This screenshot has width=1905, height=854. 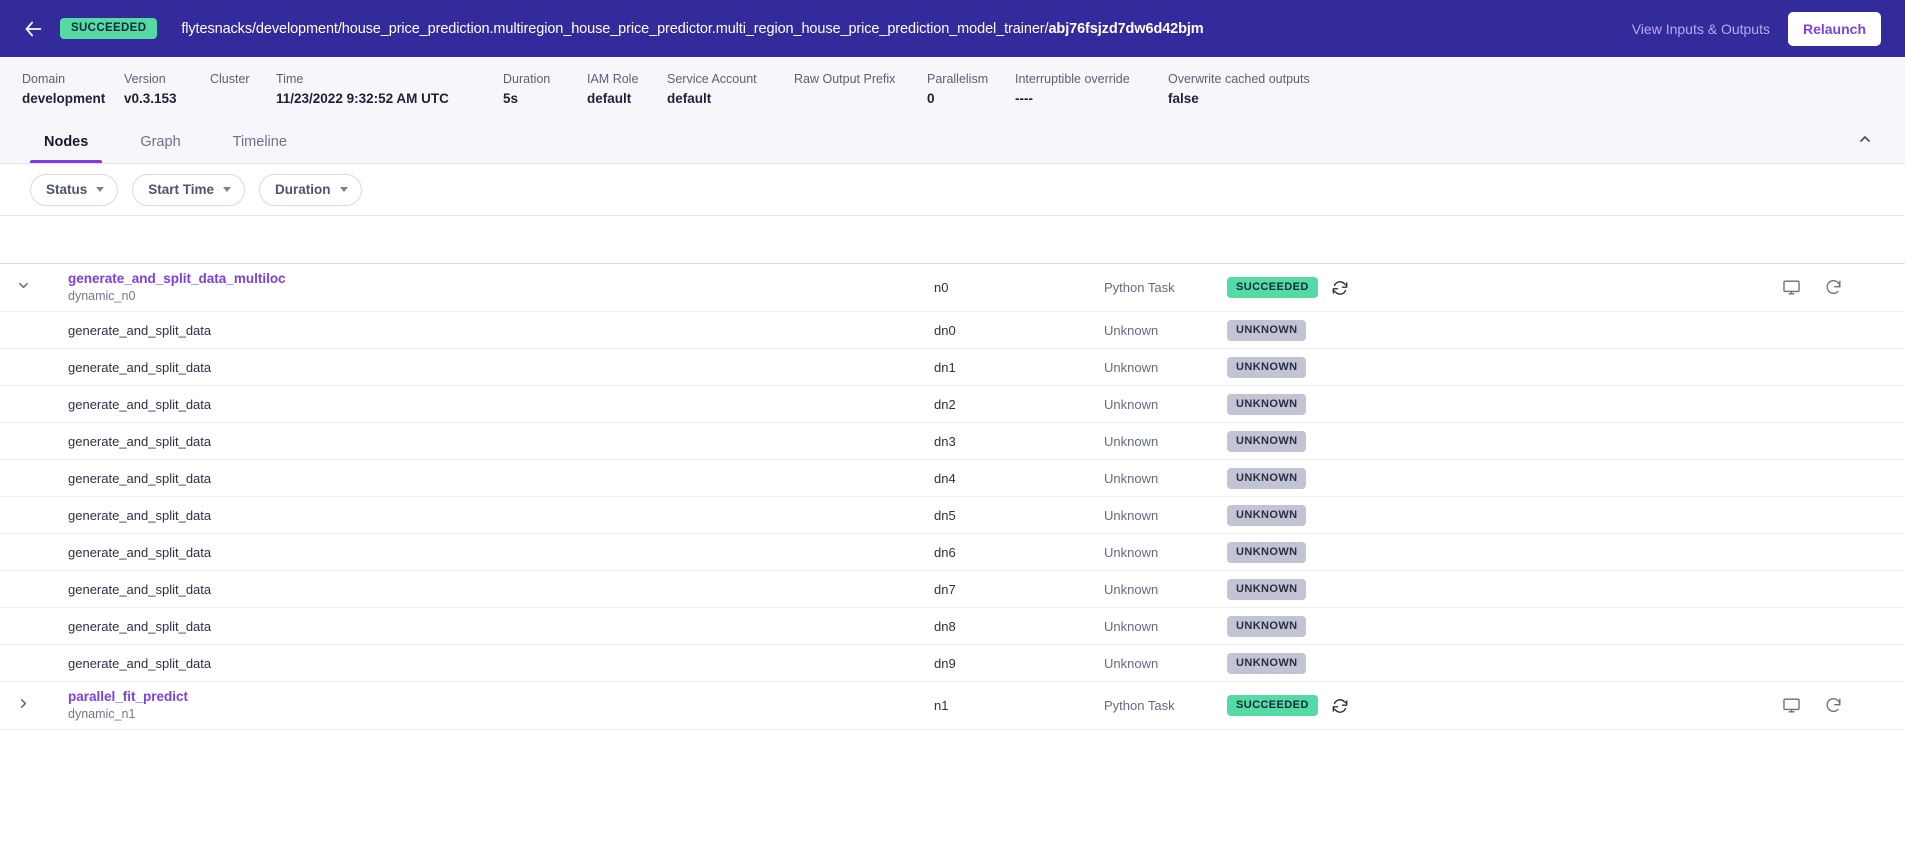 What do you see at coordinates (33, 29) in the screenshot?
I see `back-button` at bounding box center [33, 29].